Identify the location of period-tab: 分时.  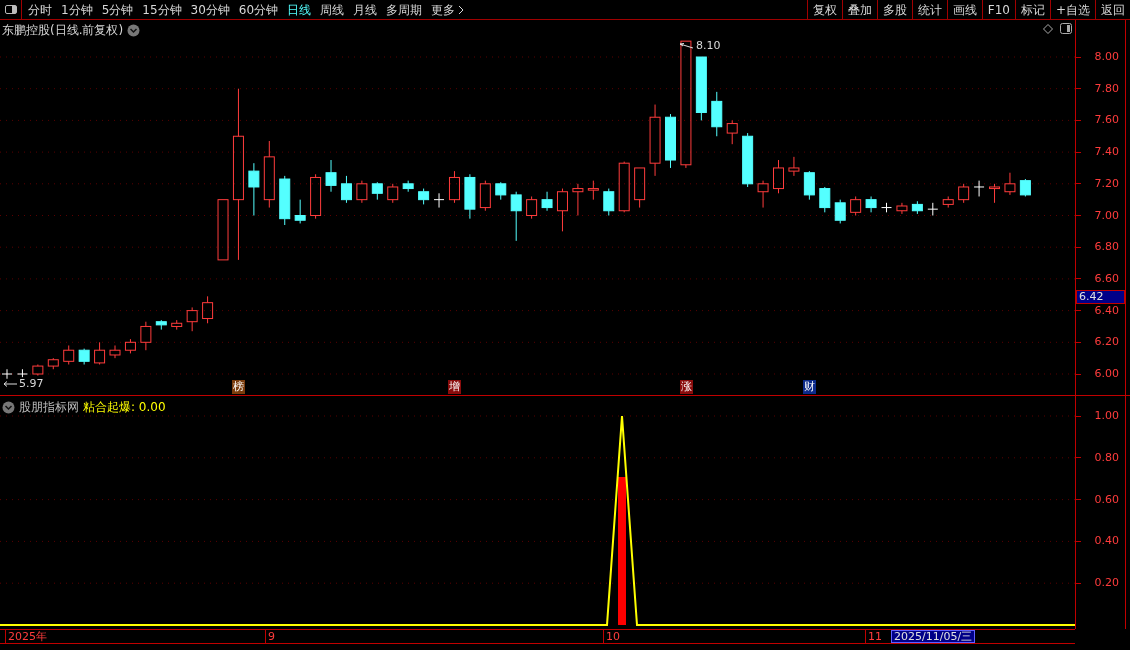
(40, 9).